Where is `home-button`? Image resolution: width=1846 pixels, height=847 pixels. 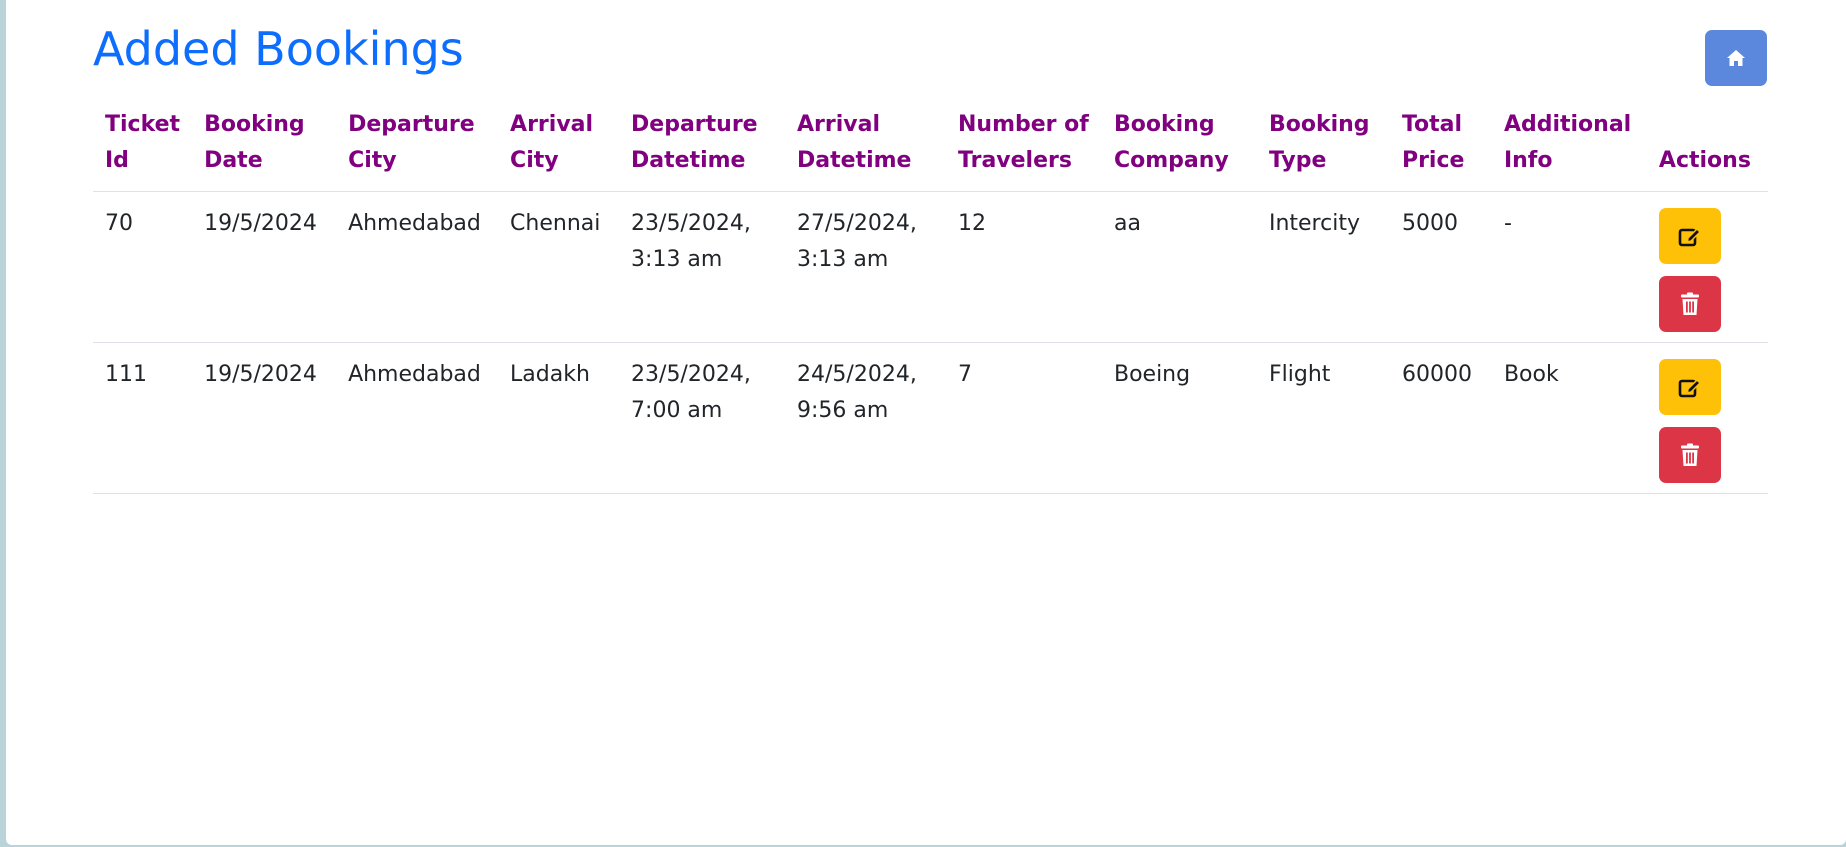
home-button is located at coordinates (1736, 58).